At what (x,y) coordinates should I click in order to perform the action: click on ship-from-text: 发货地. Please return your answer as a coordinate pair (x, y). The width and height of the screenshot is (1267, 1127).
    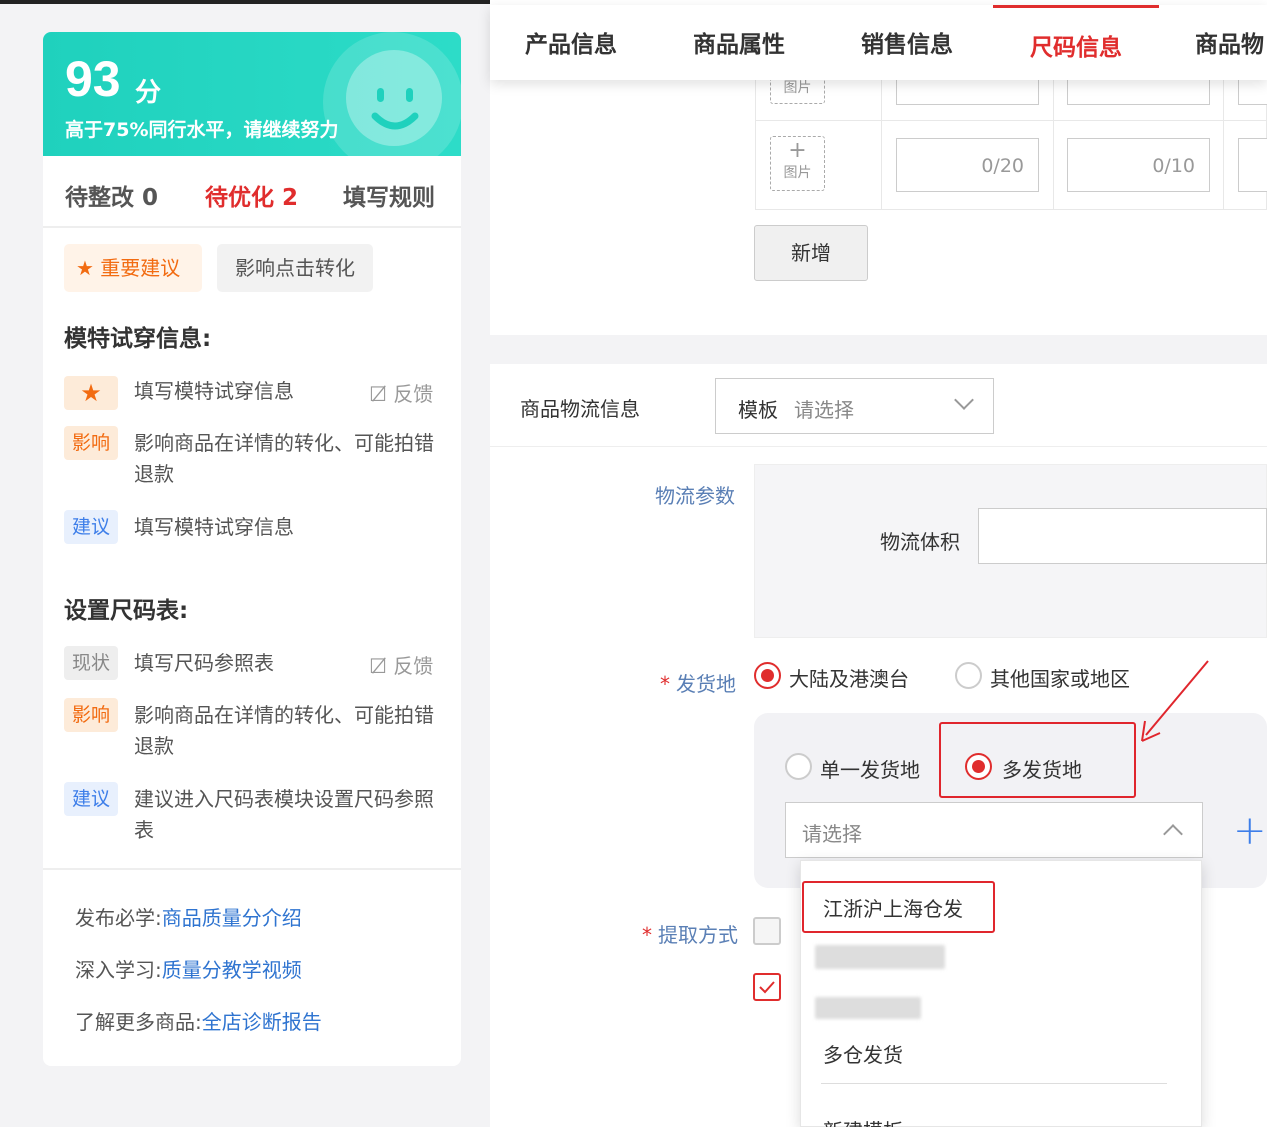
    Looking at the image, I should click on (706, 684).